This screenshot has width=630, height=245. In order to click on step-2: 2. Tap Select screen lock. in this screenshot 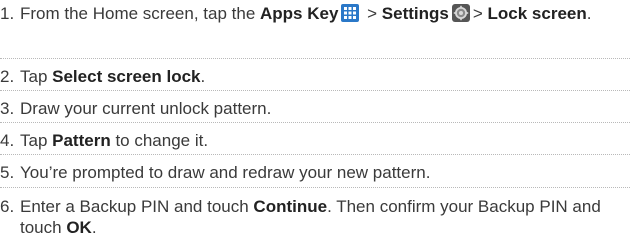, I will do `click(313, 76)`.